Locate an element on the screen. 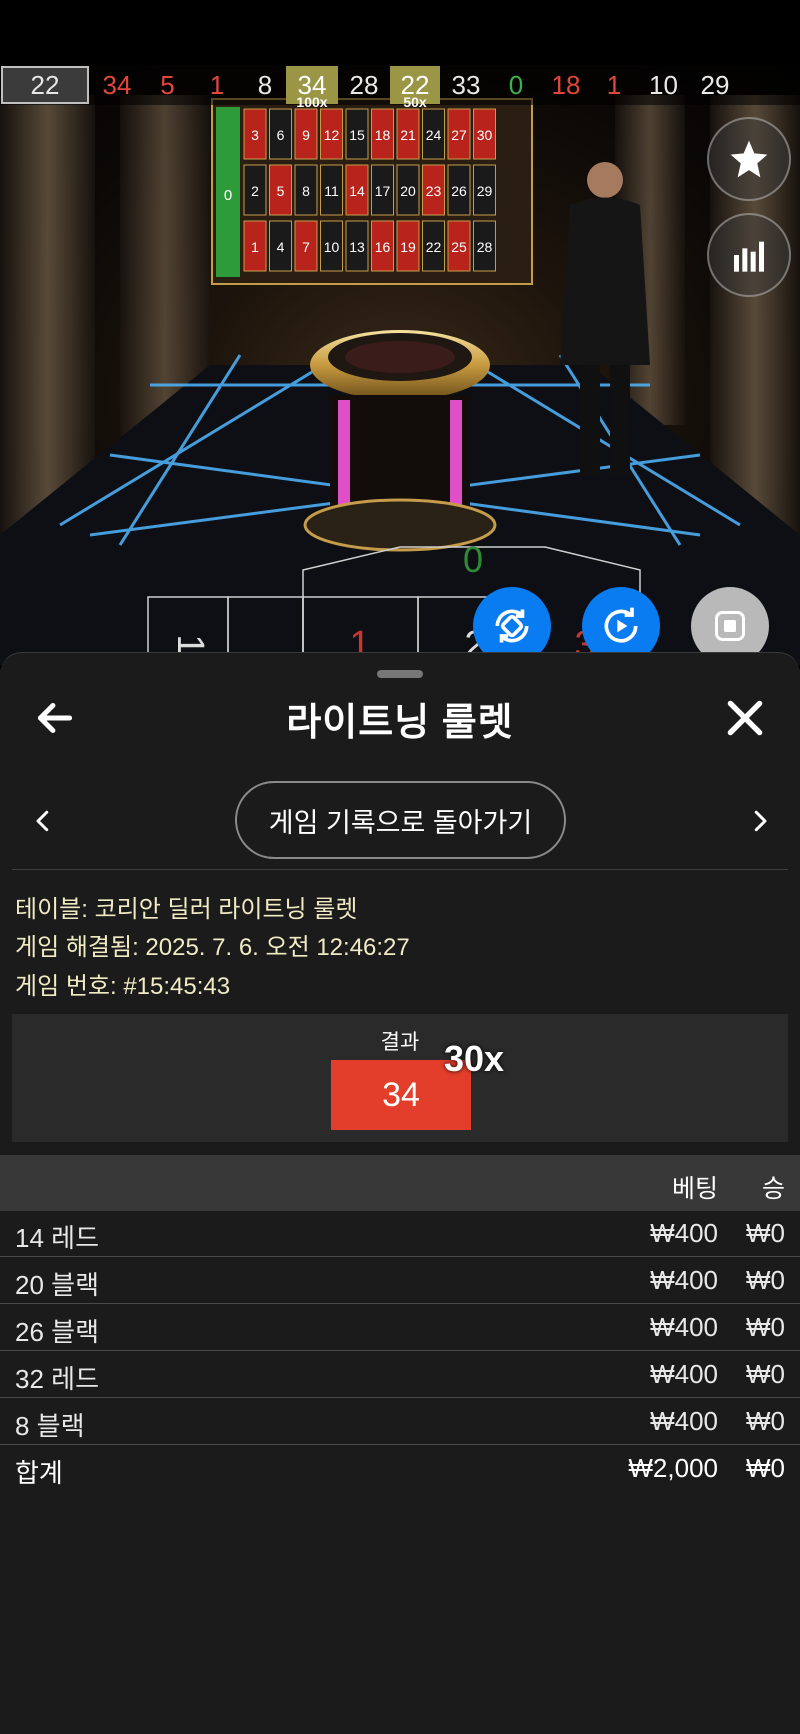  previous-game-button is located at coordinates (43, 821).